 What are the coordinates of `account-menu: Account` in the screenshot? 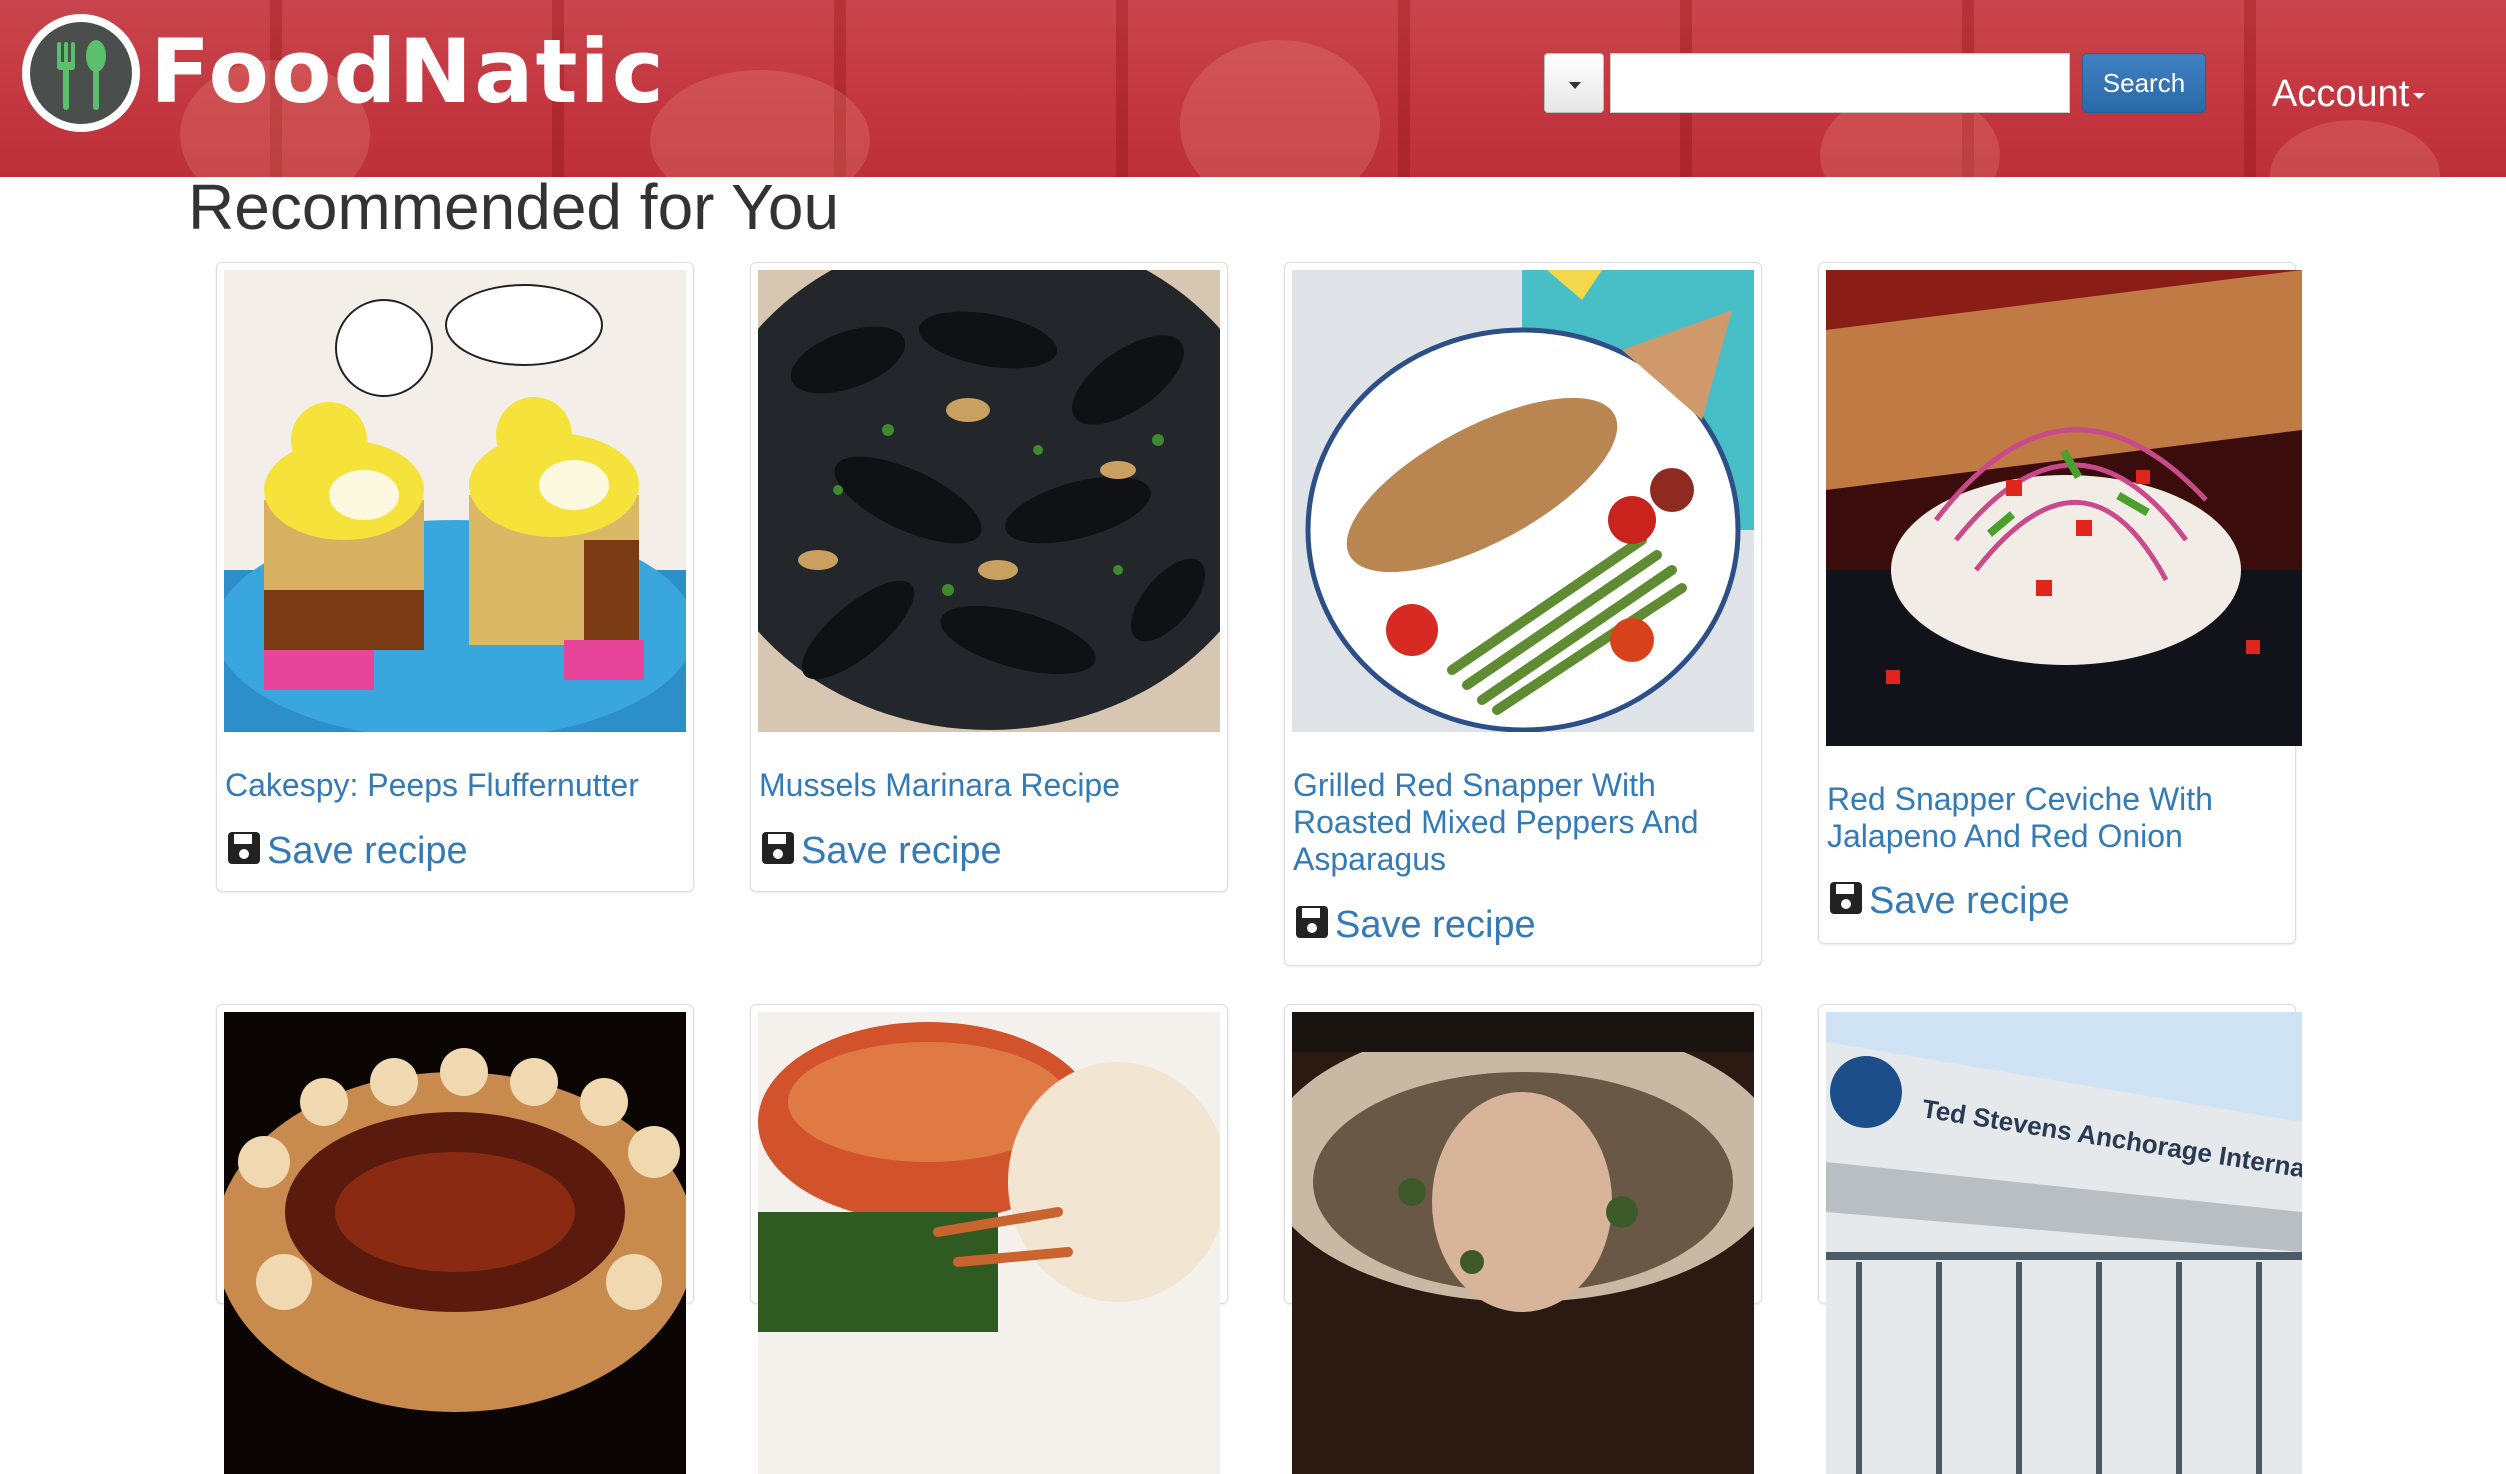 It's located at (2349, 94).